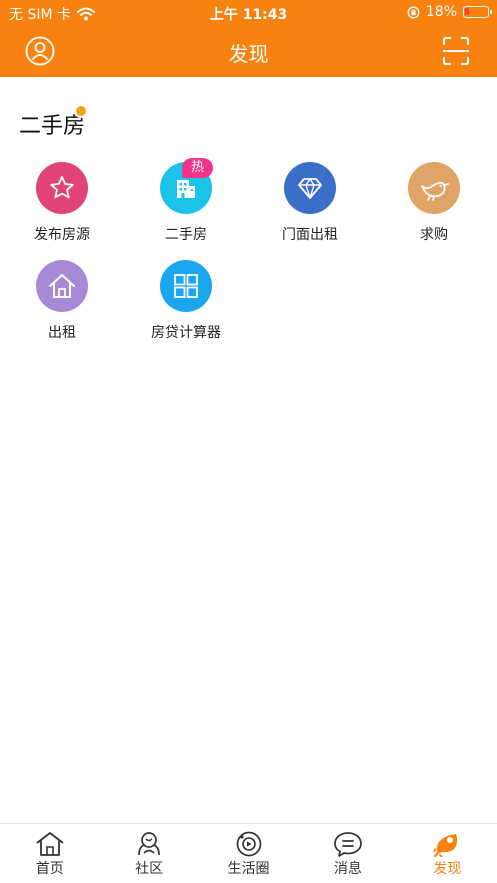  I want to click on feature-second-hand-house: 热 二手房, so click(186, 201).